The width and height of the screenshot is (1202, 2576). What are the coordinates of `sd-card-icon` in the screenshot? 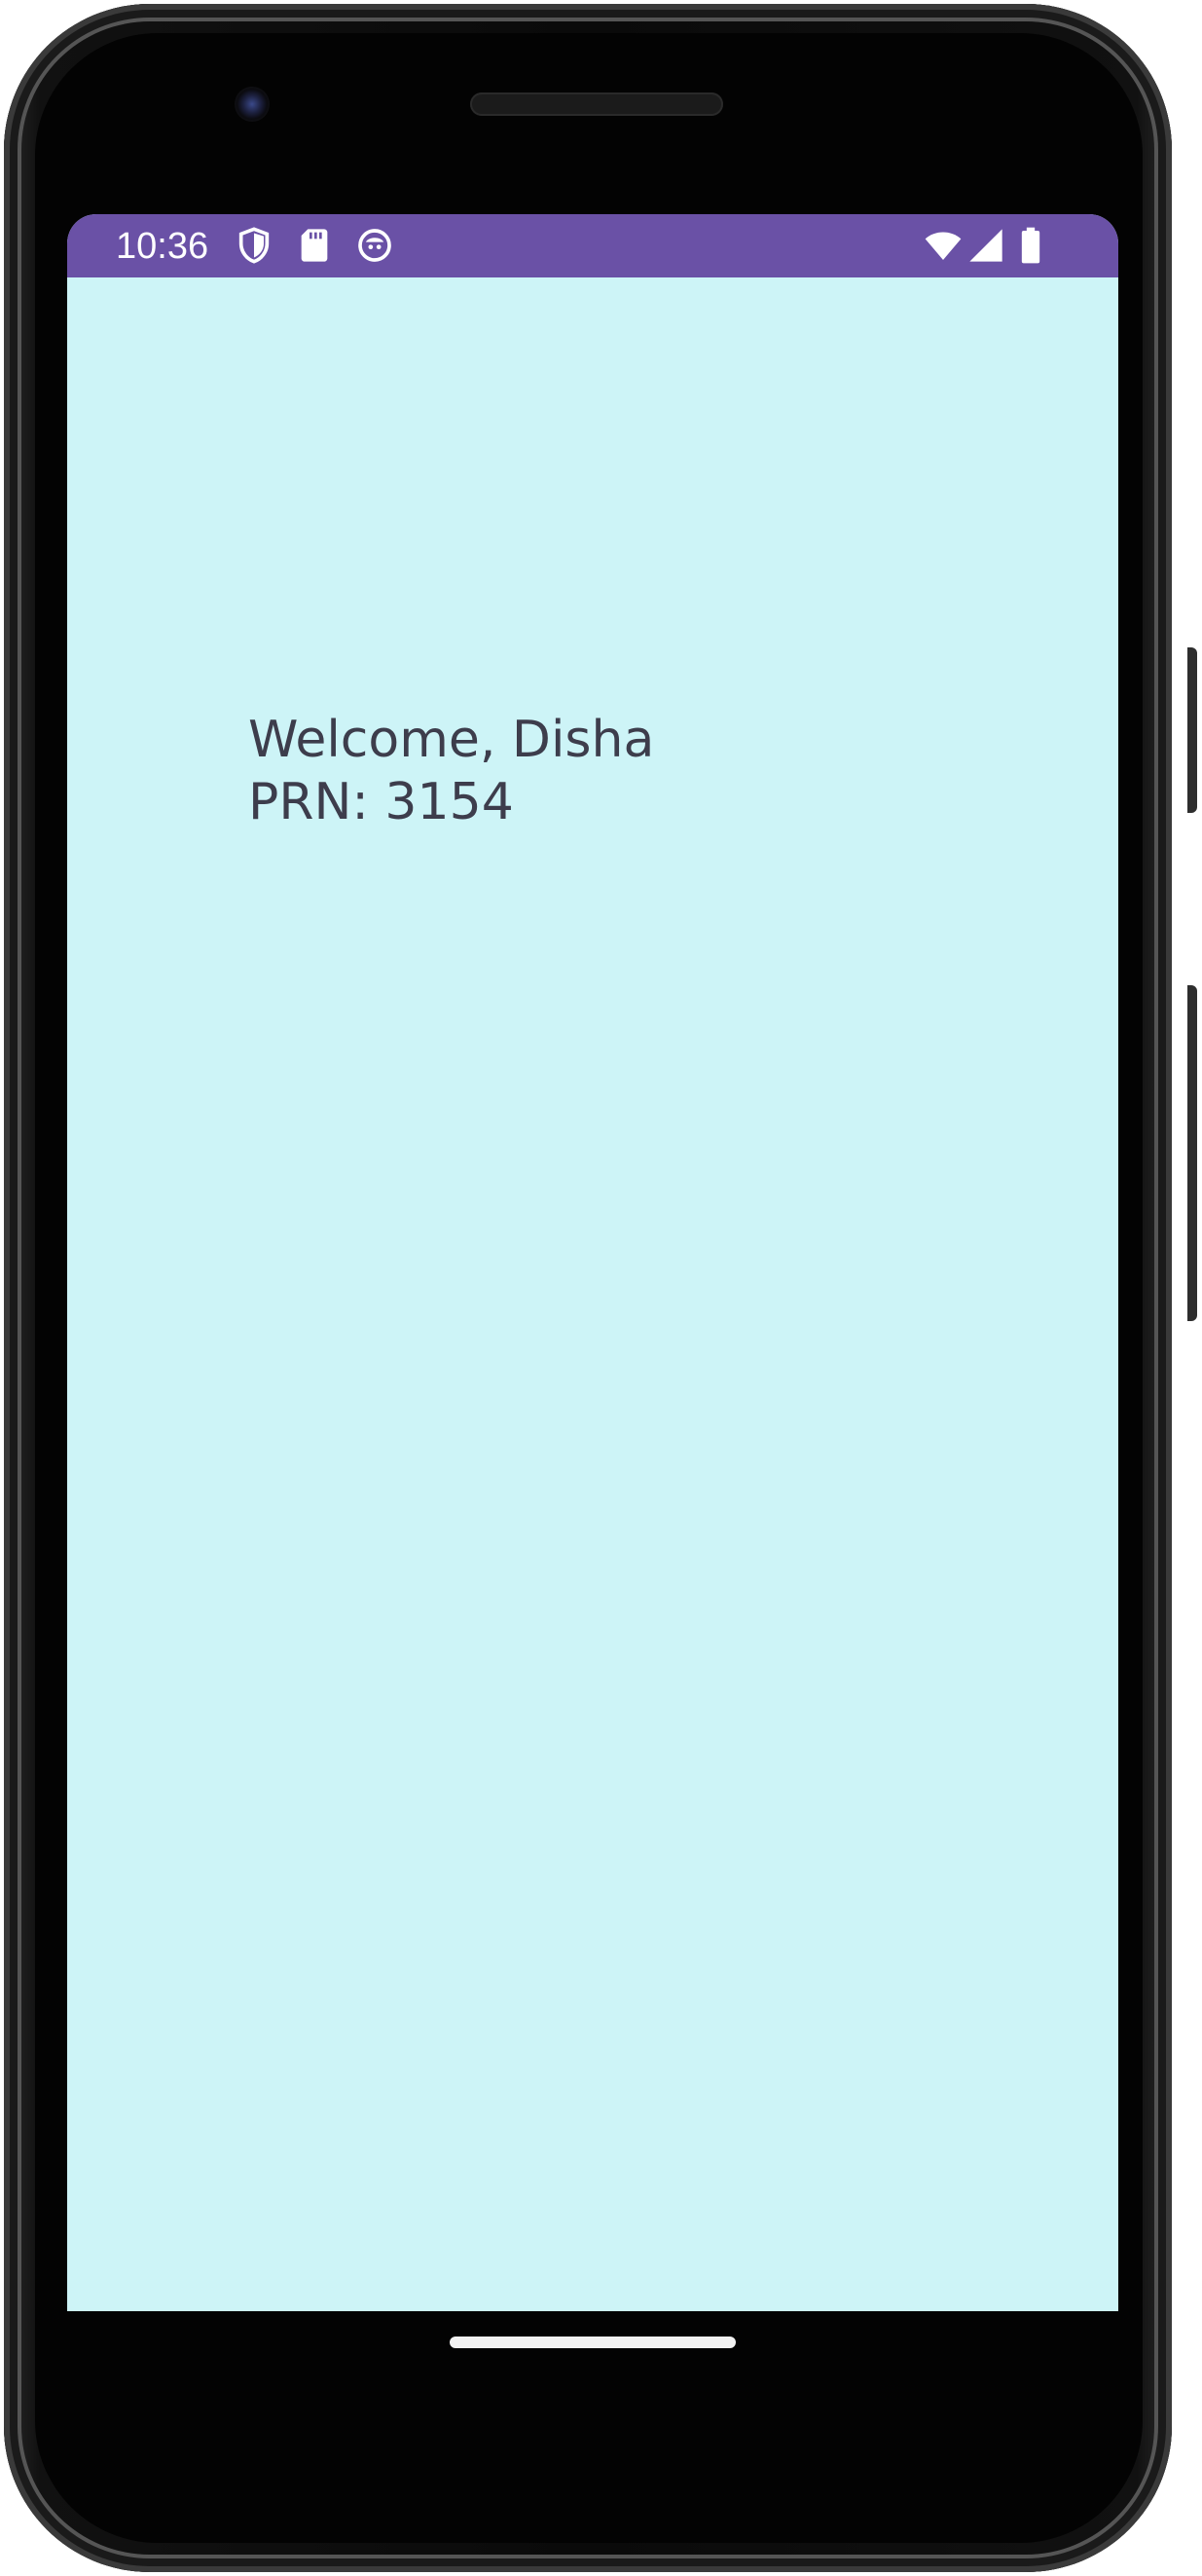 It's located at (314, 245).